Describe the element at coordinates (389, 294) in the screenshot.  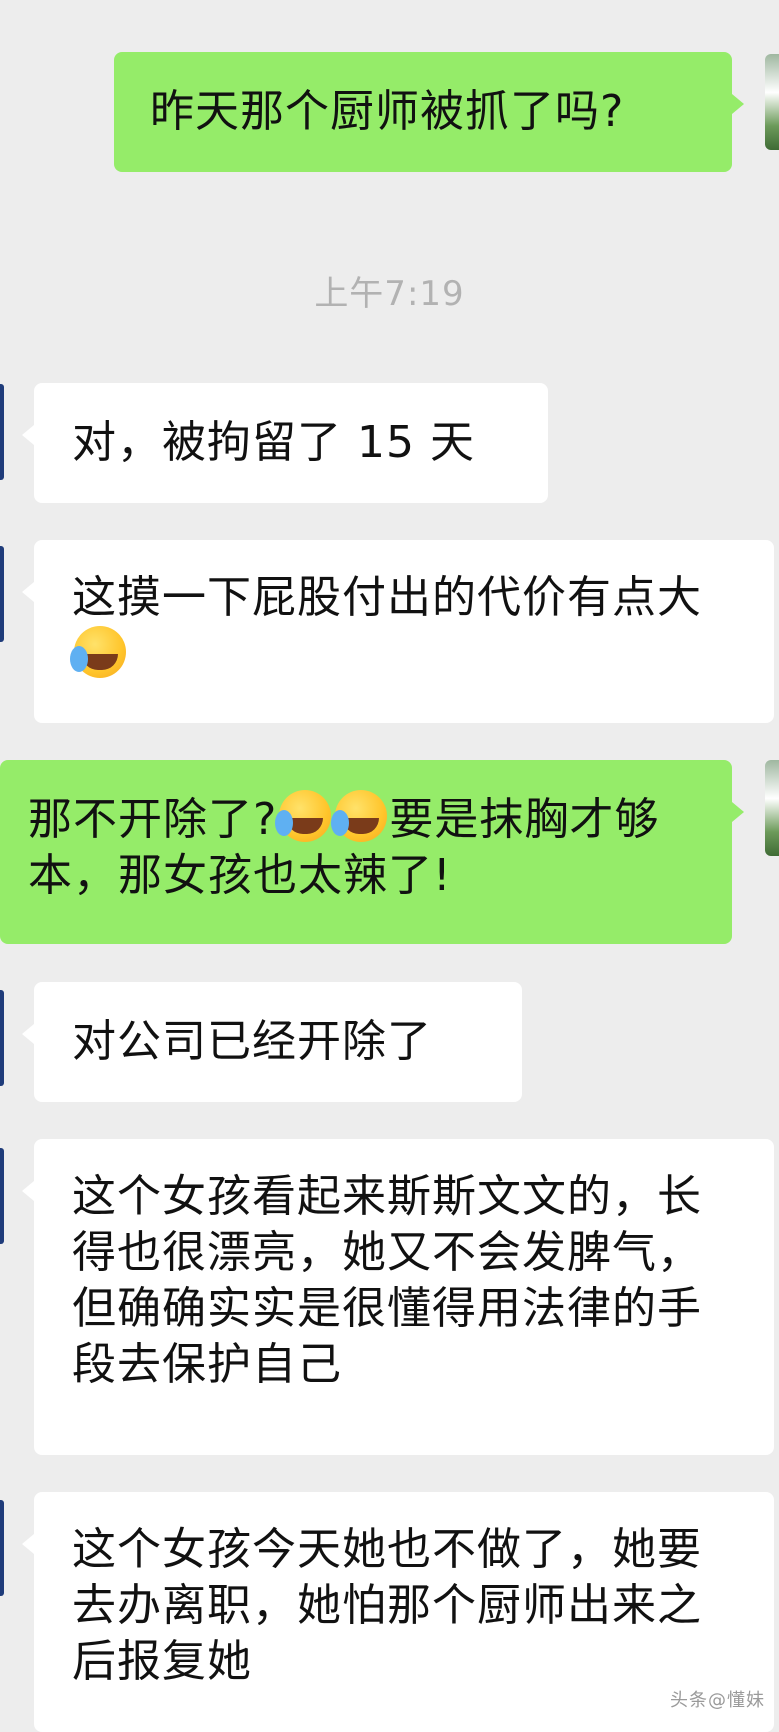
I see `message-timestamp: 上午7:19` at that location.